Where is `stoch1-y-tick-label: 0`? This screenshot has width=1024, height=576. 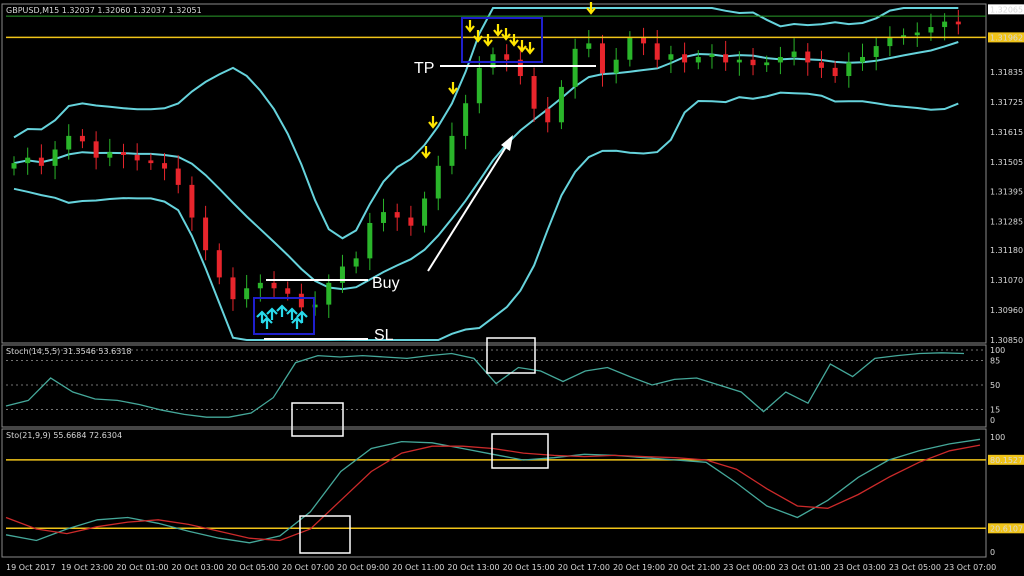
stoch1-y-tick-label: 0 is located at coordinates (992, 420).